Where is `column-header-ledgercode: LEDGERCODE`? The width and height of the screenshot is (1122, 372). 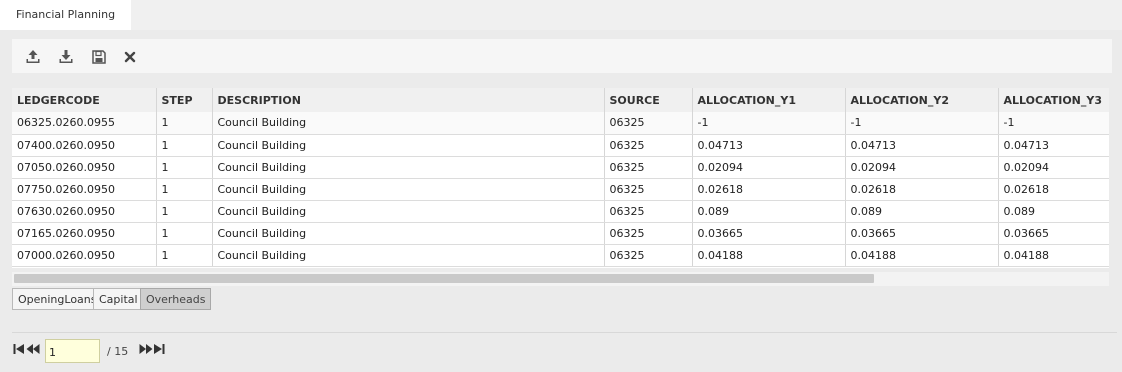 column-header-ledgercode: LEDGERCODE is located at coordinates (84, 100).